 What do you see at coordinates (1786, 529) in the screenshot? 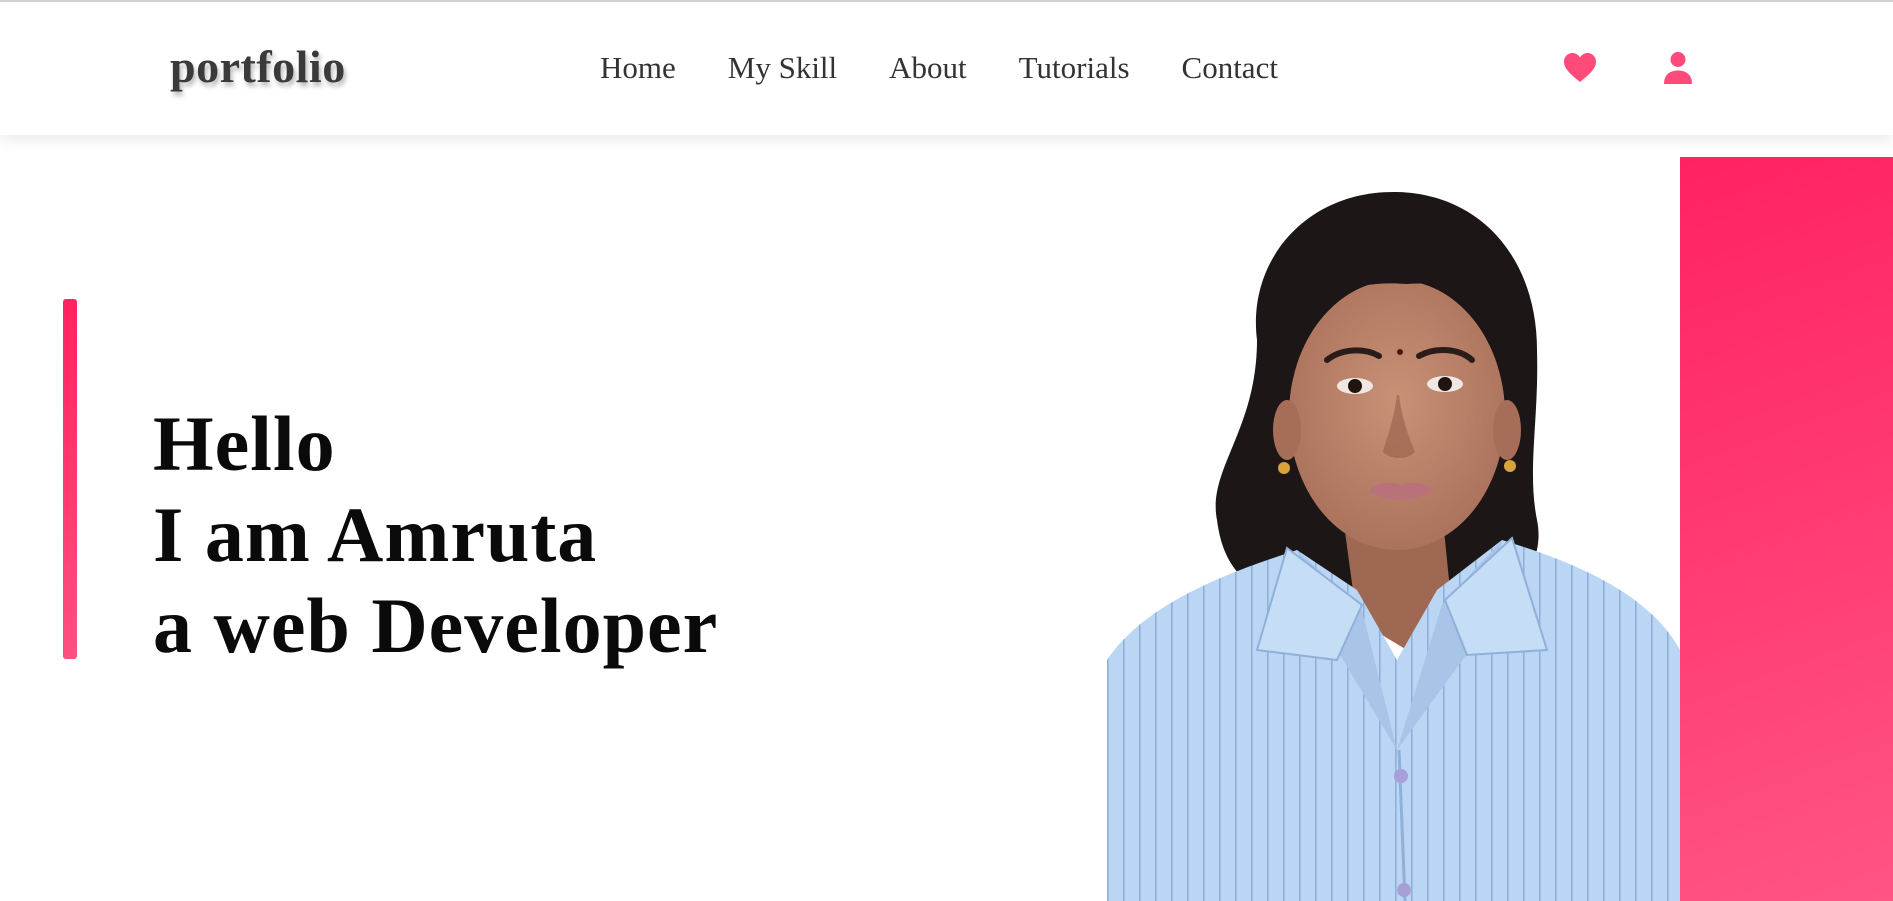
I see `decorative-pink-panel` at bounding box center [1786, 529].